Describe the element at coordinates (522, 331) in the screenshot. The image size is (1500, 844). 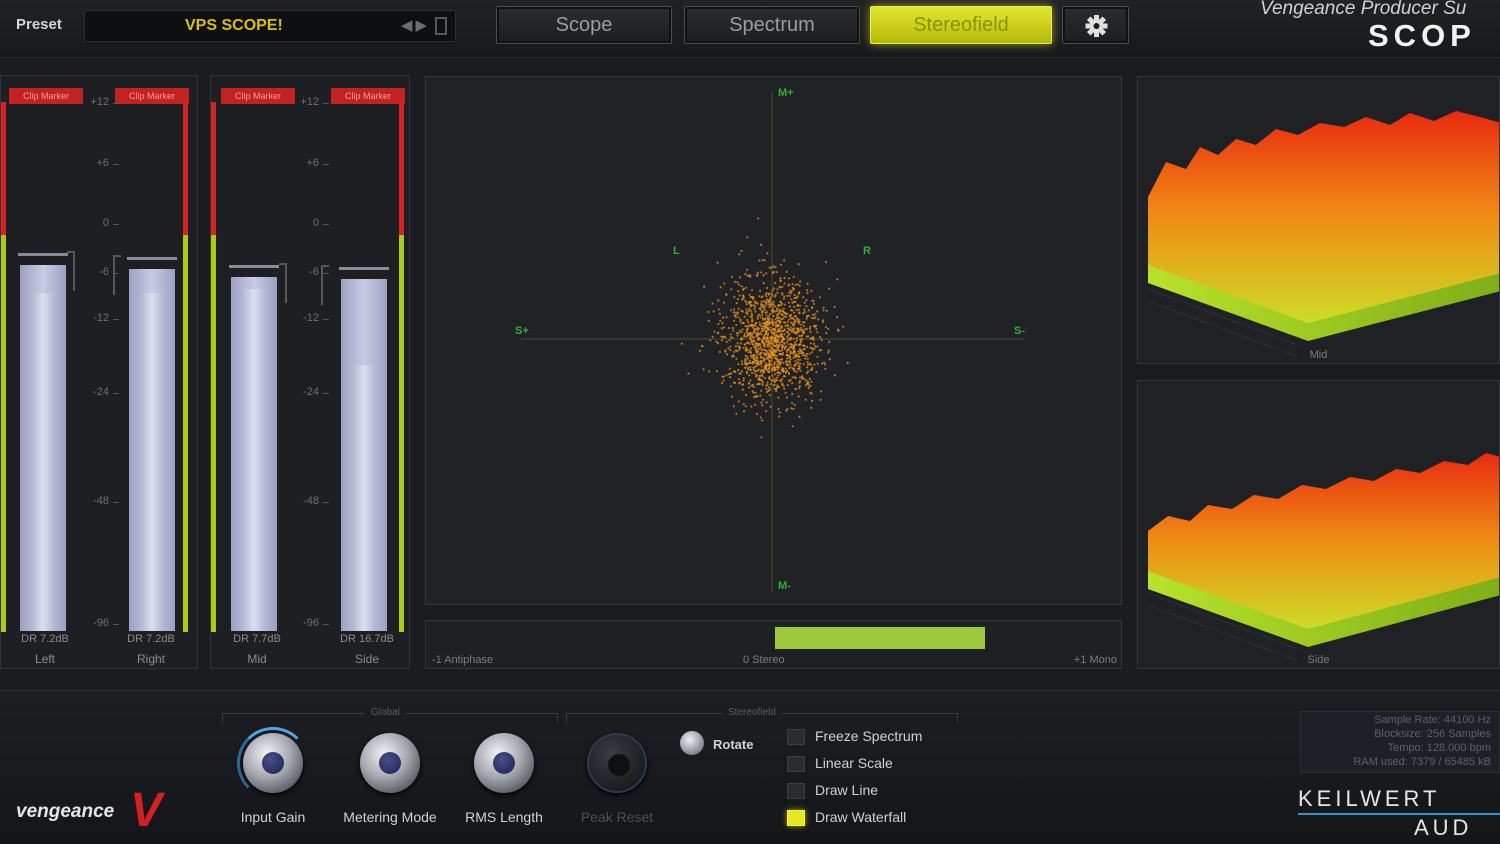
I see `axis-label-side-plus: S+` at that location.